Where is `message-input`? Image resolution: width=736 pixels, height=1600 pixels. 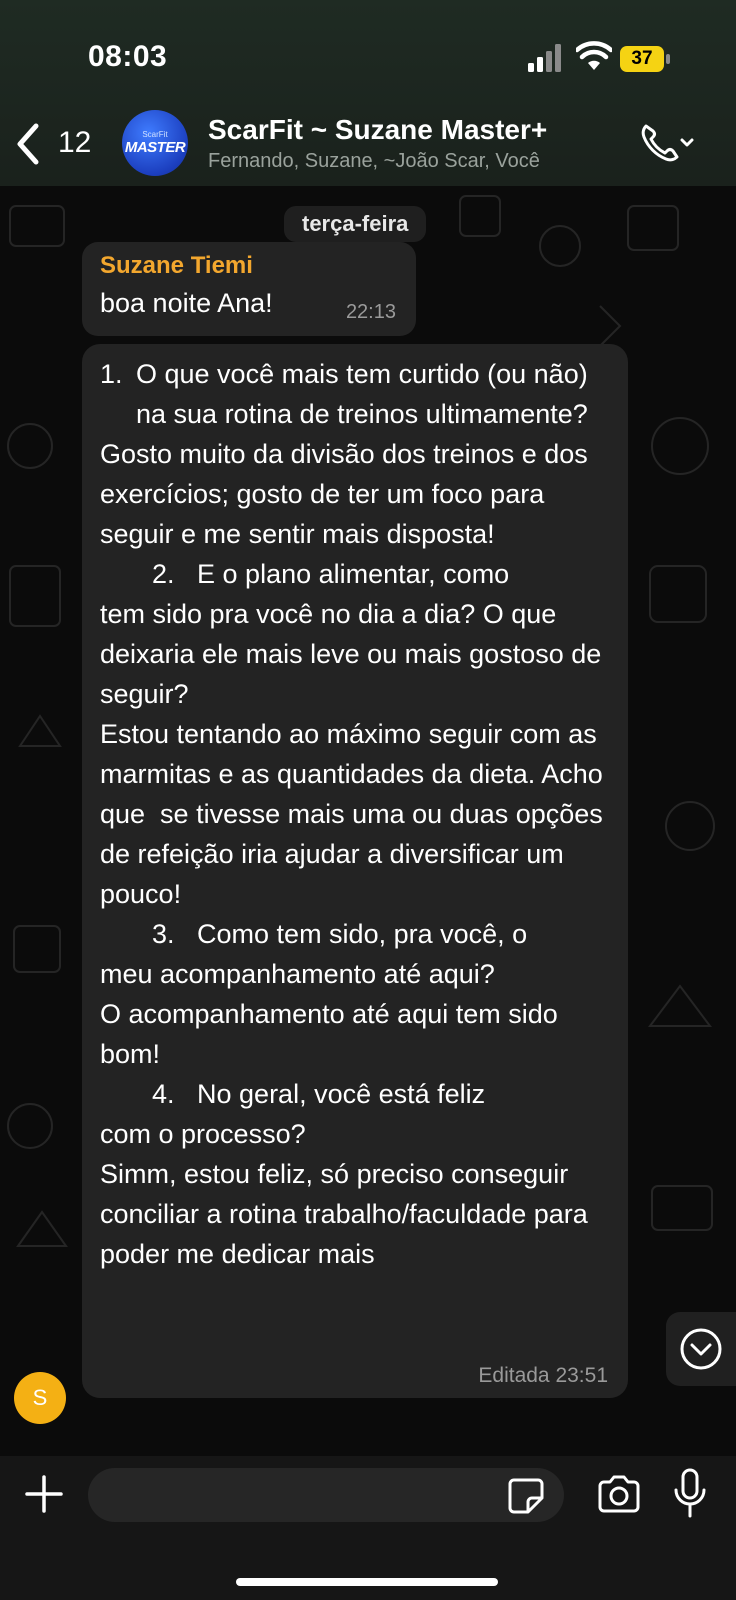 message-input is located at coordinates (326, 1495).